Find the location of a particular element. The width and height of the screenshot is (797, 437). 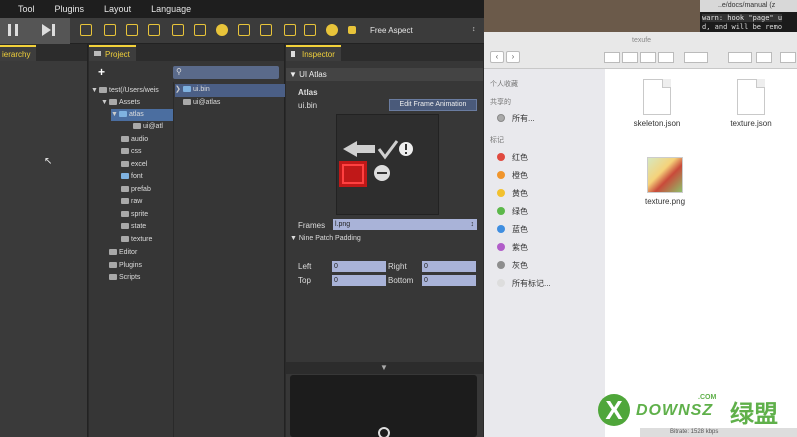

terminal-line-1: warn: hook "page" u is located at coordinates (742, 18).